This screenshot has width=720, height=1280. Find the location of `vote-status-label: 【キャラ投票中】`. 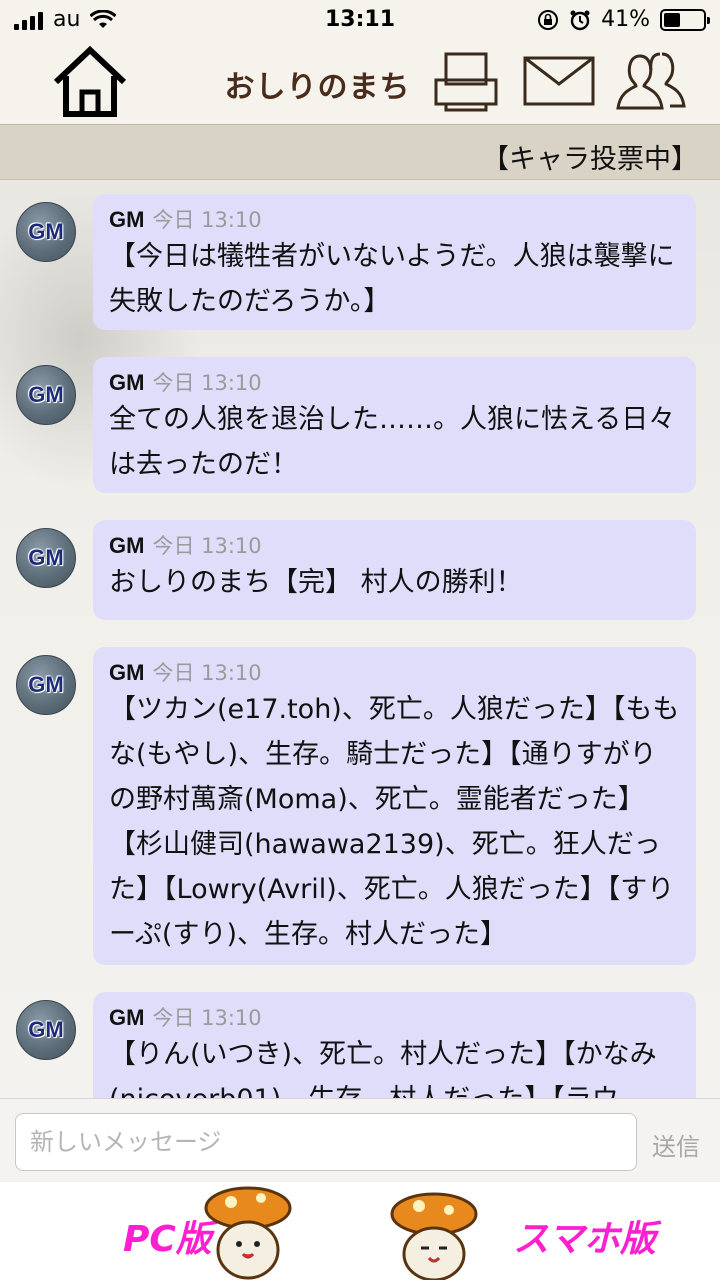

vote-status-label: 【キャラ投票中】 is located at coordinates (590, 156).